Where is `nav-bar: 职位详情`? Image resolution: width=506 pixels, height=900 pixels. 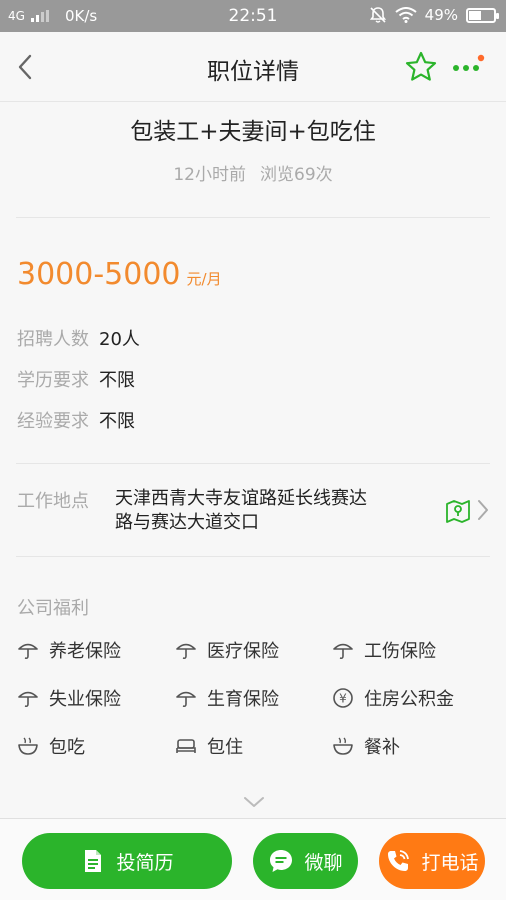
nav-bar: 职位详情 is located at coordinates (253, 67).